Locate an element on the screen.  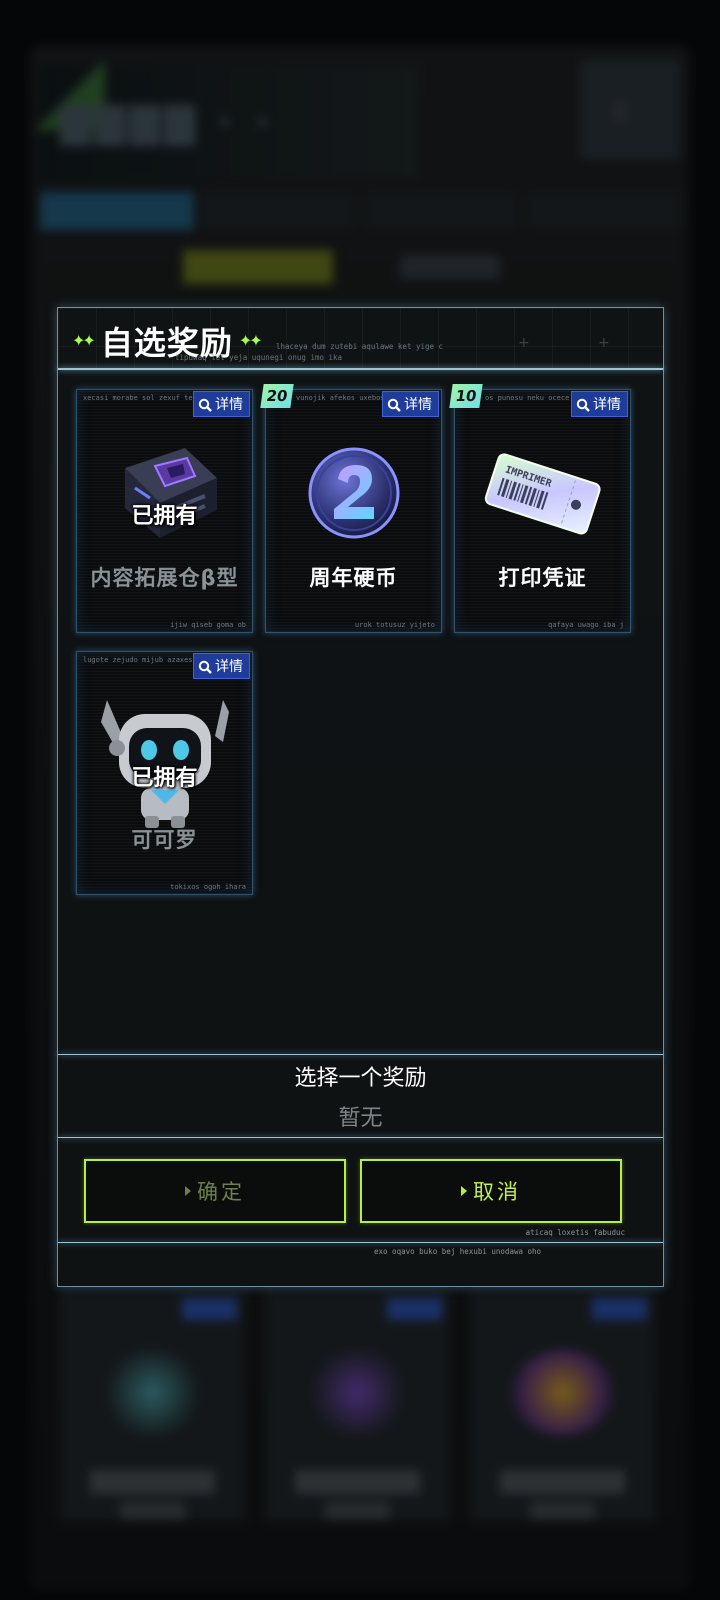
decorative-caption: aticaq loxetis fabuduc is located at coordinates (575, 1232).